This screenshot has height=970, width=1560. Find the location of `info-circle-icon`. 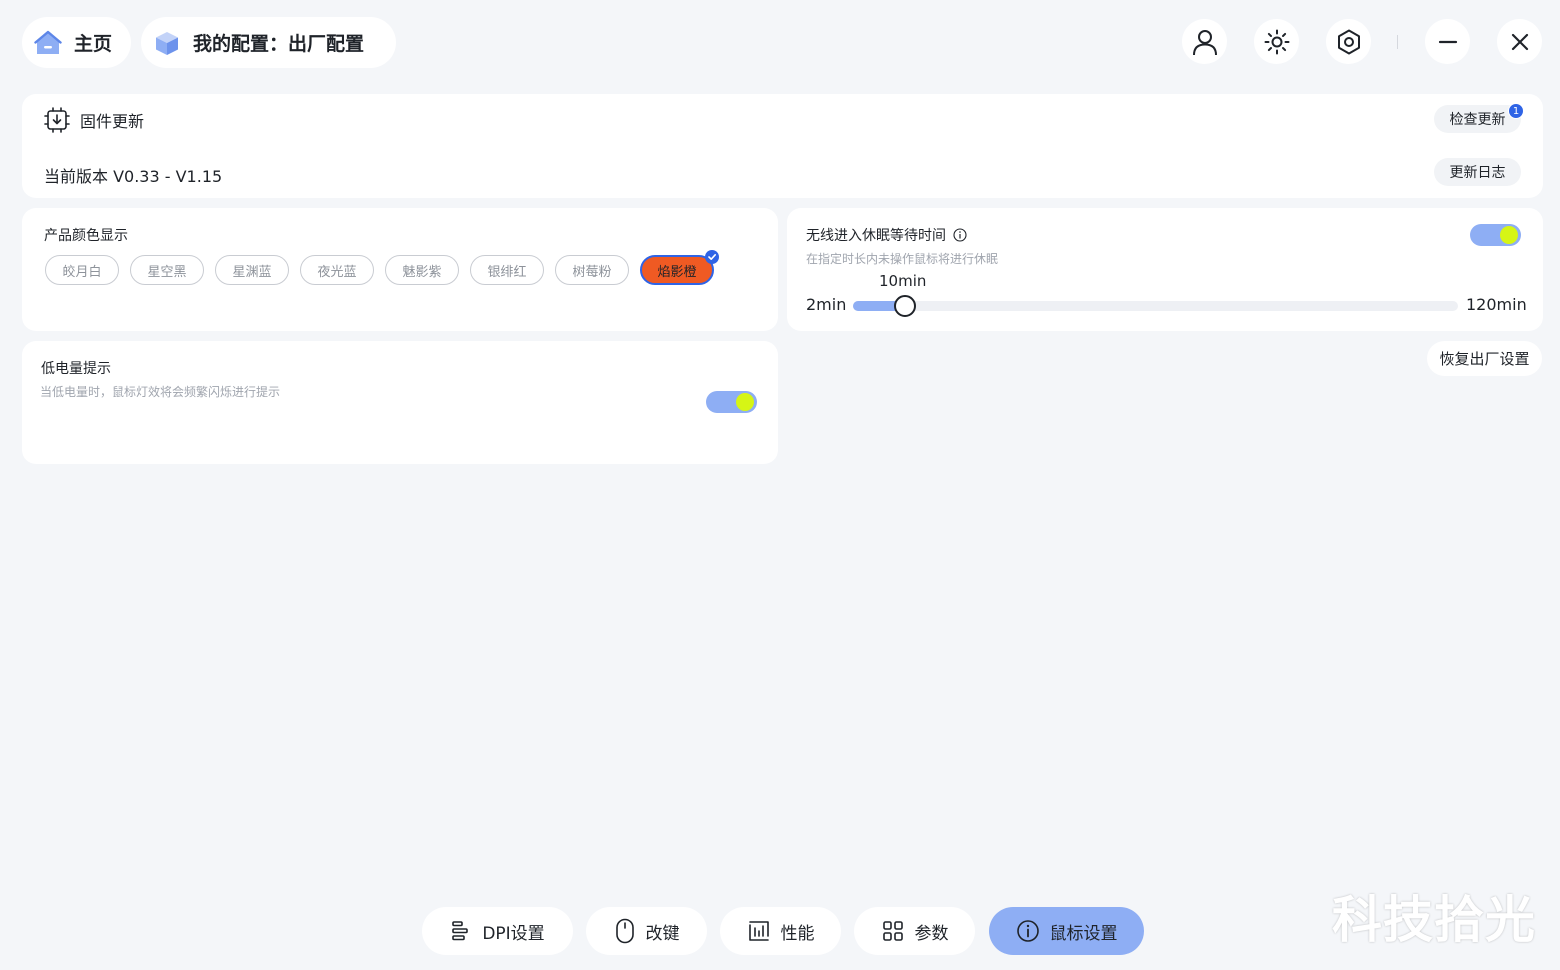

info-circle-icon is located at coordinates (1028, 931).